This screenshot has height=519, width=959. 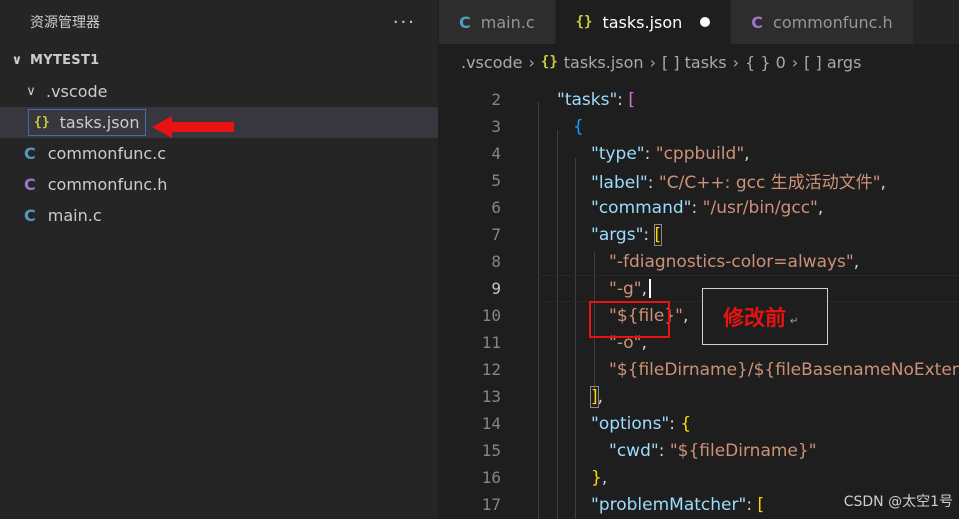 What do you see at coordinates (657, 207) in the screenshot?
I see `code-line: 6 "command": "/usr/bin/gcc",` at bounding box center [657, 207].